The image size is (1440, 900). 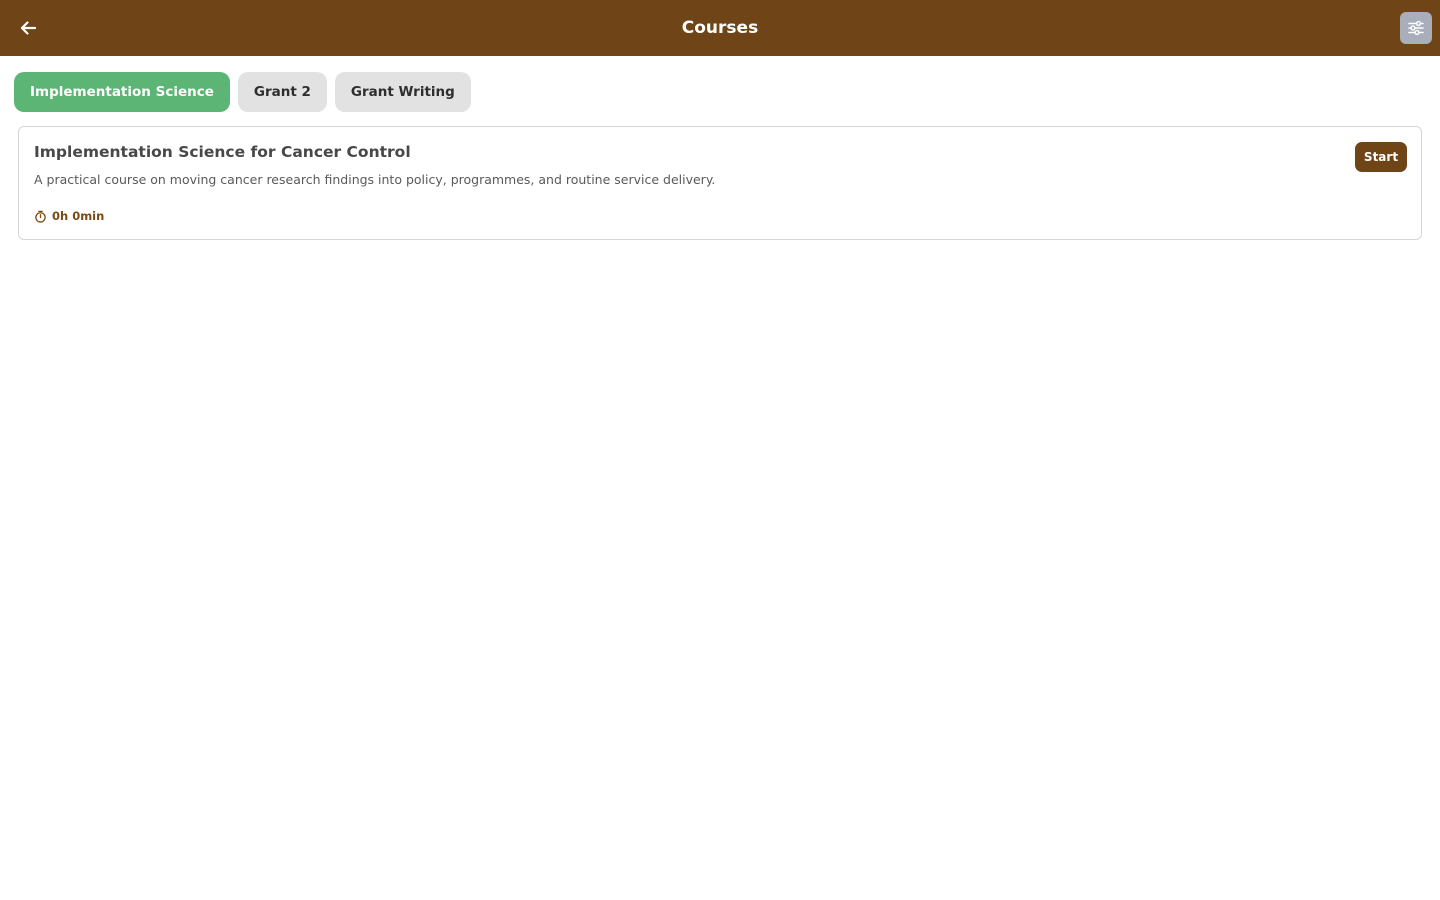 I want to click on app-bar: Courses, so click(x=720, y=28).